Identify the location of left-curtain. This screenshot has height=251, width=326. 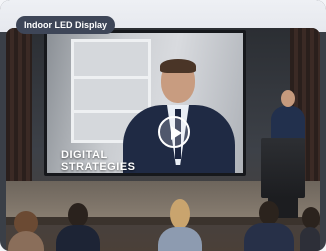
(19, 113).